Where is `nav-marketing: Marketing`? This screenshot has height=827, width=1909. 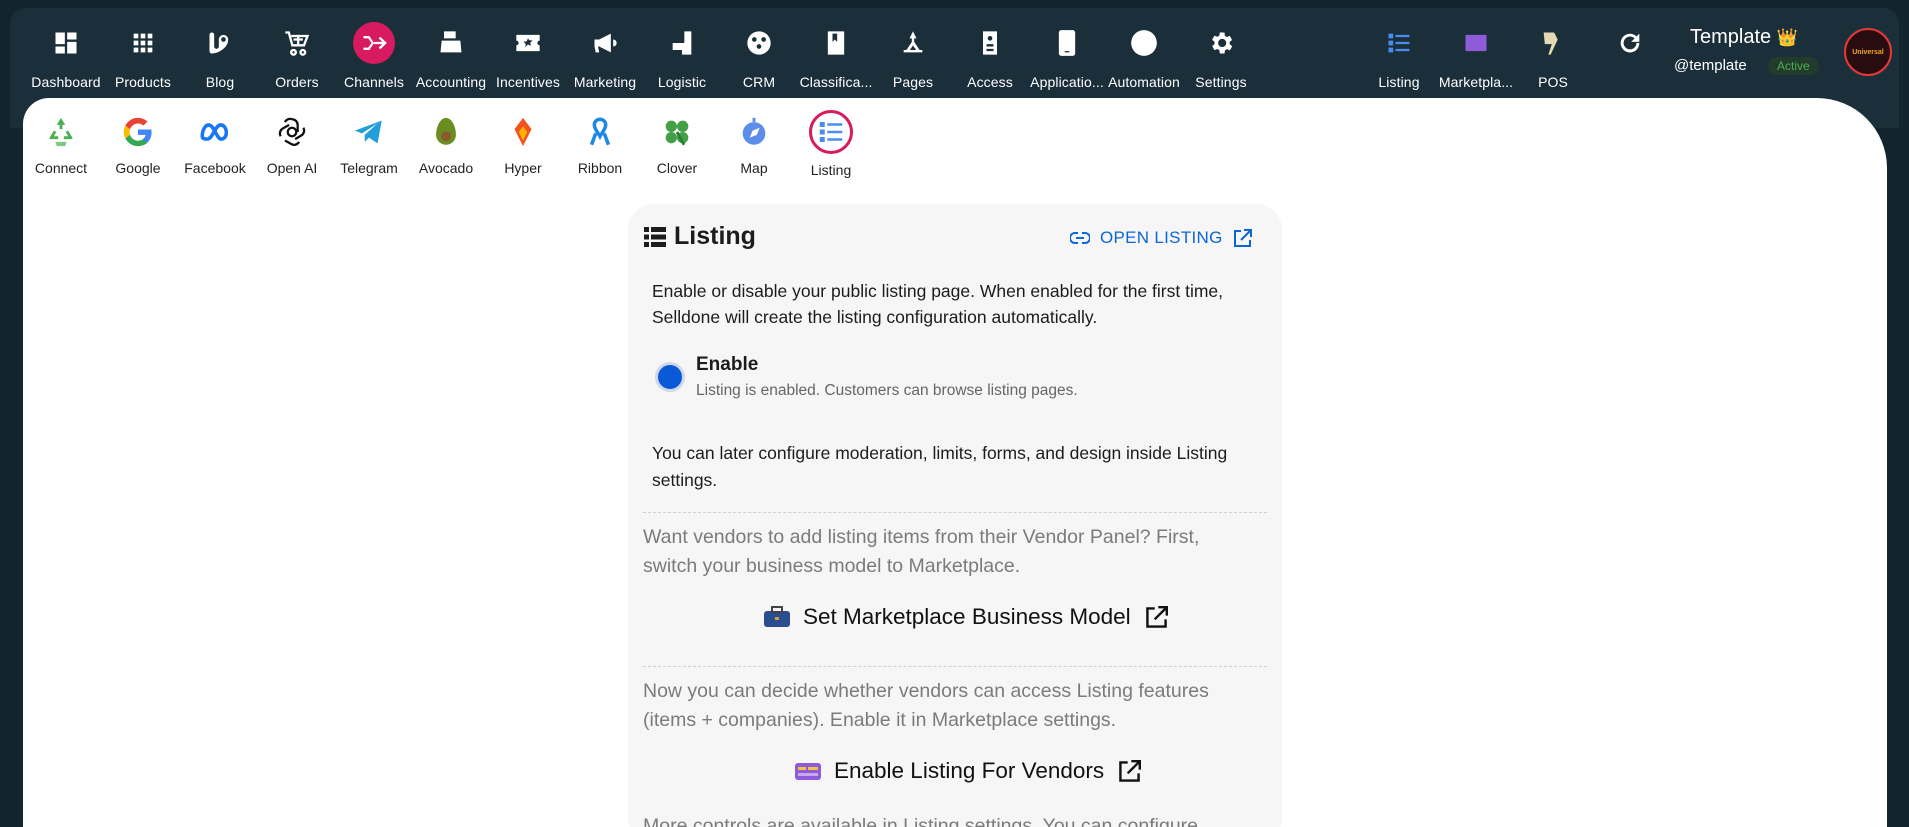 nav-marketing: Marketing is located at coordinates (605, 57).